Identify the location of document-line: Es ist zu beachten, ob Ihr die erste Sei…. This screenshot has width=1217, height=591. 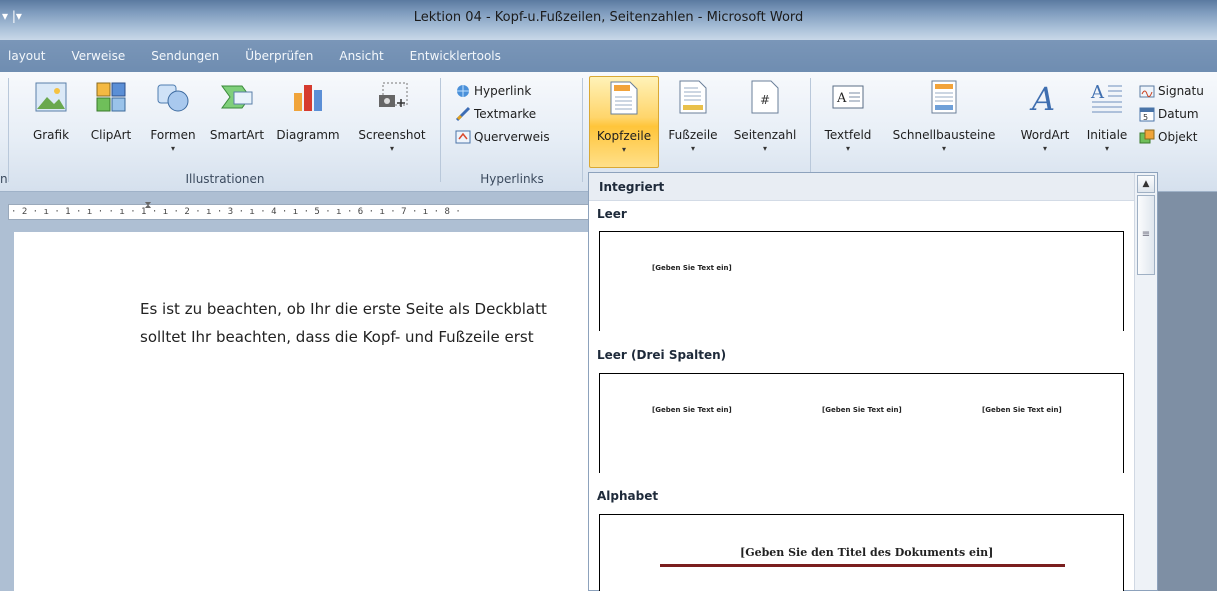
(343, 309).